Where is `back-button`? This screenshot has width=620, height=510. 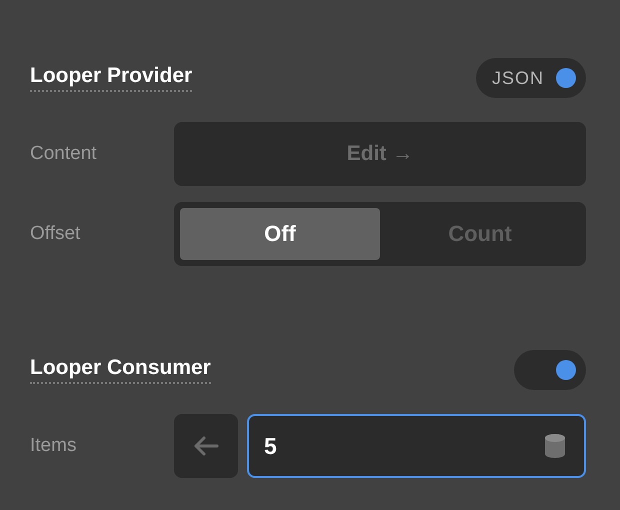 back-button is located at coordinates (206, 446).